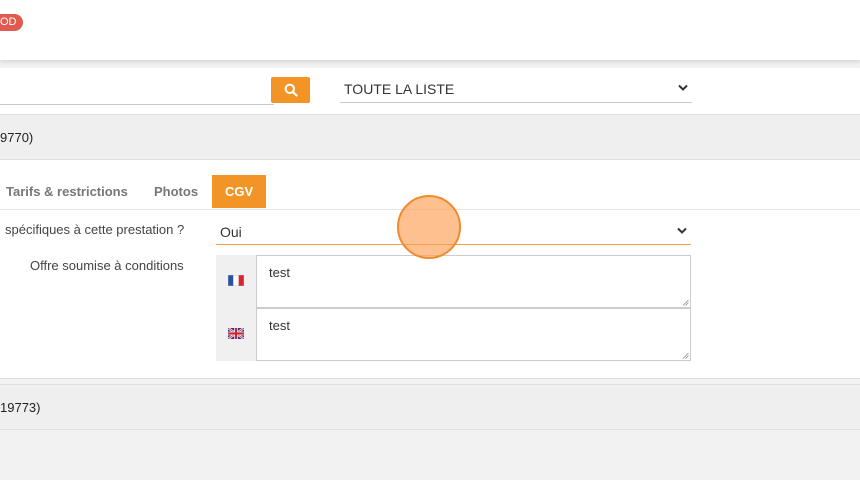 The width and height of the screenshot is (860, 480). What do you see at coordinates (70, 191) in the screenshot?
I see `tab-tarifs-restrictions: Tarifs & restrictions` at bounding box center [70, 191].